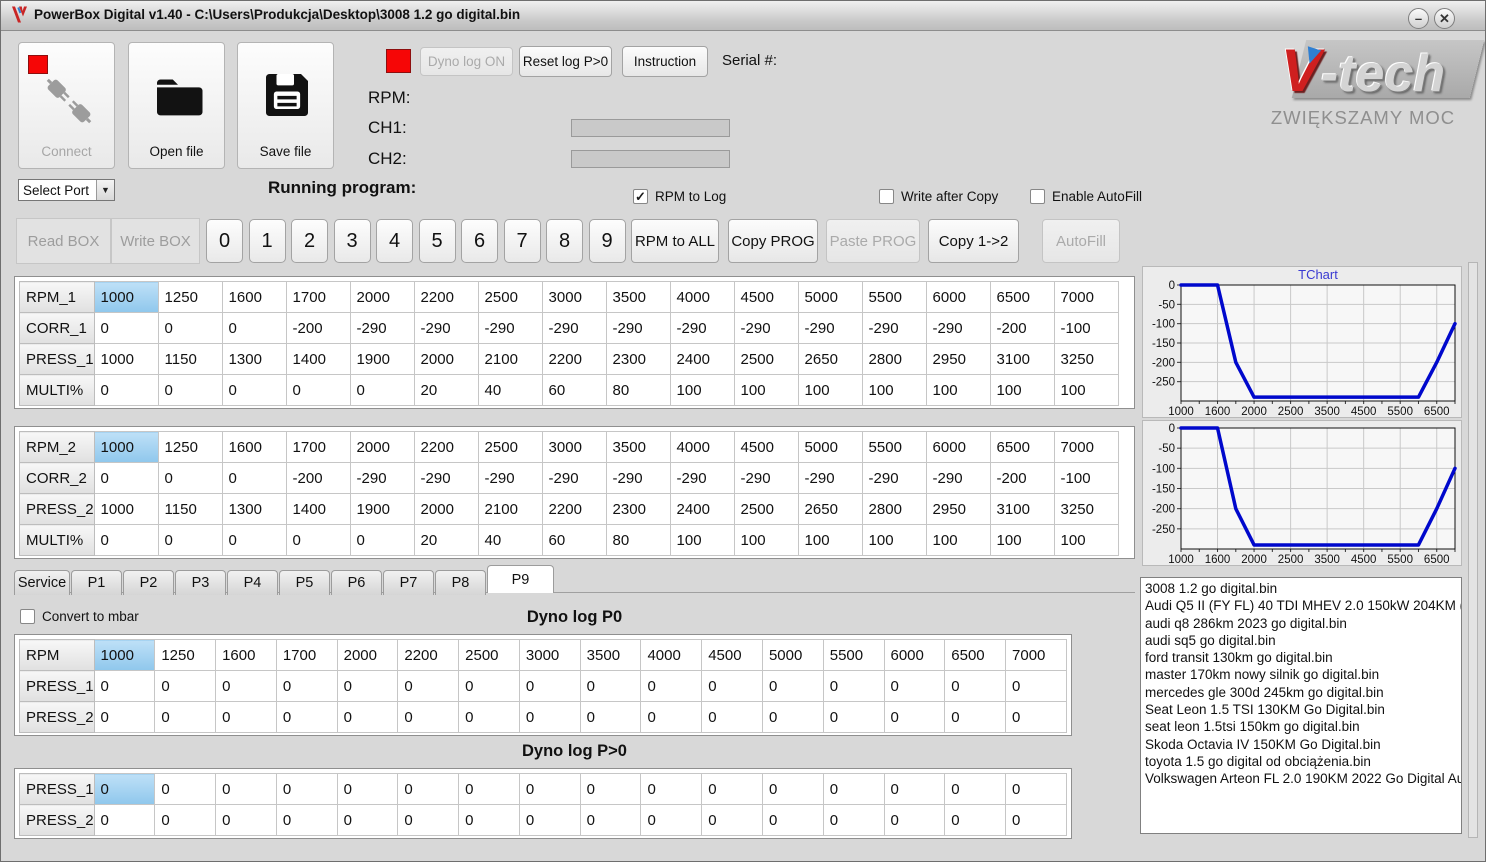 The width and height of the screenshot is (1486, 862). Describe the element at coordinates (732, 655) in the screenshot. I see `grid-cell: 4500` at that location.